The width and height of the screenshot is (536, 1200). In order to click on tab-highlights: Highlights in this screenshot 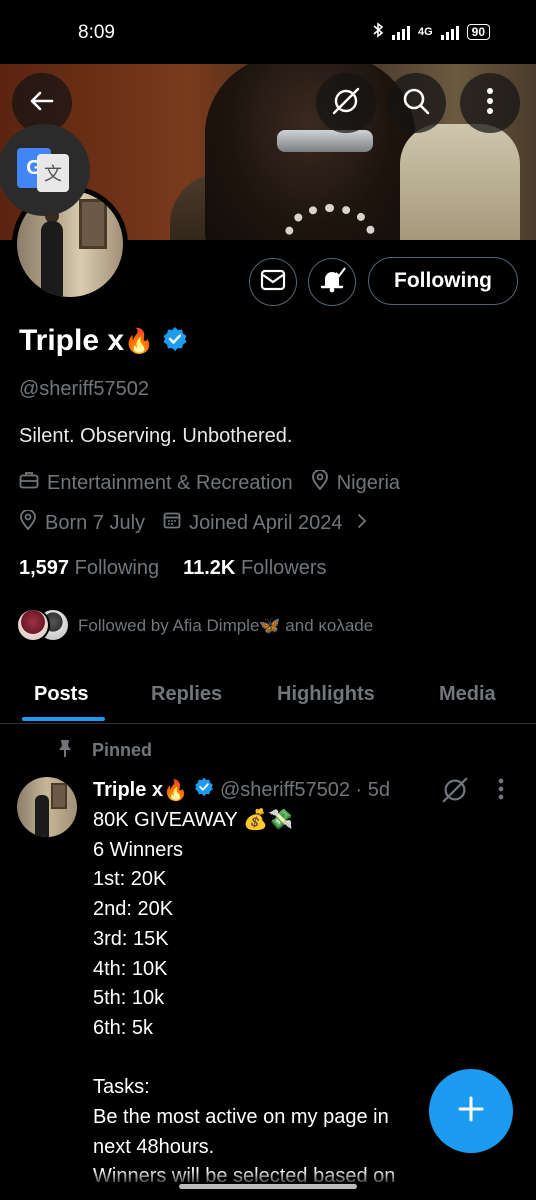, I will do `click(326, 694)`.